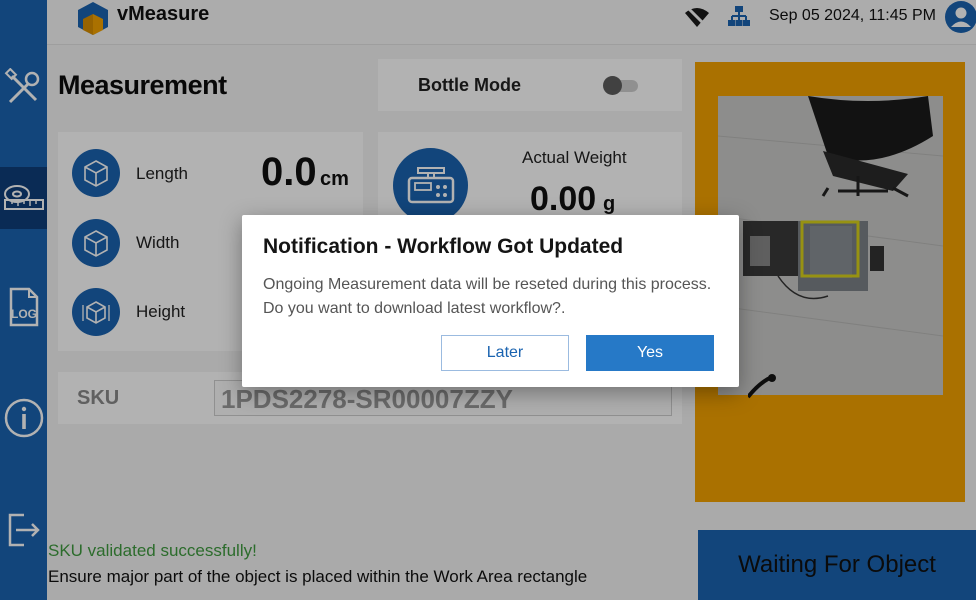 The image size is (976, 600). I want to click on yes-button: Yes, so click(650, 353).